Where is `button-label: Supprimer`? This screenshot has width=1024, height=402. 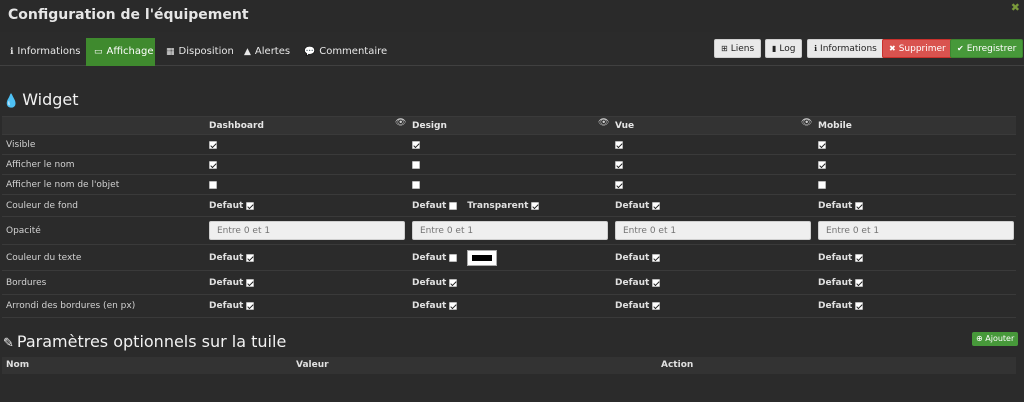
button-label: Supprimer is located at coordinates (922, 49).